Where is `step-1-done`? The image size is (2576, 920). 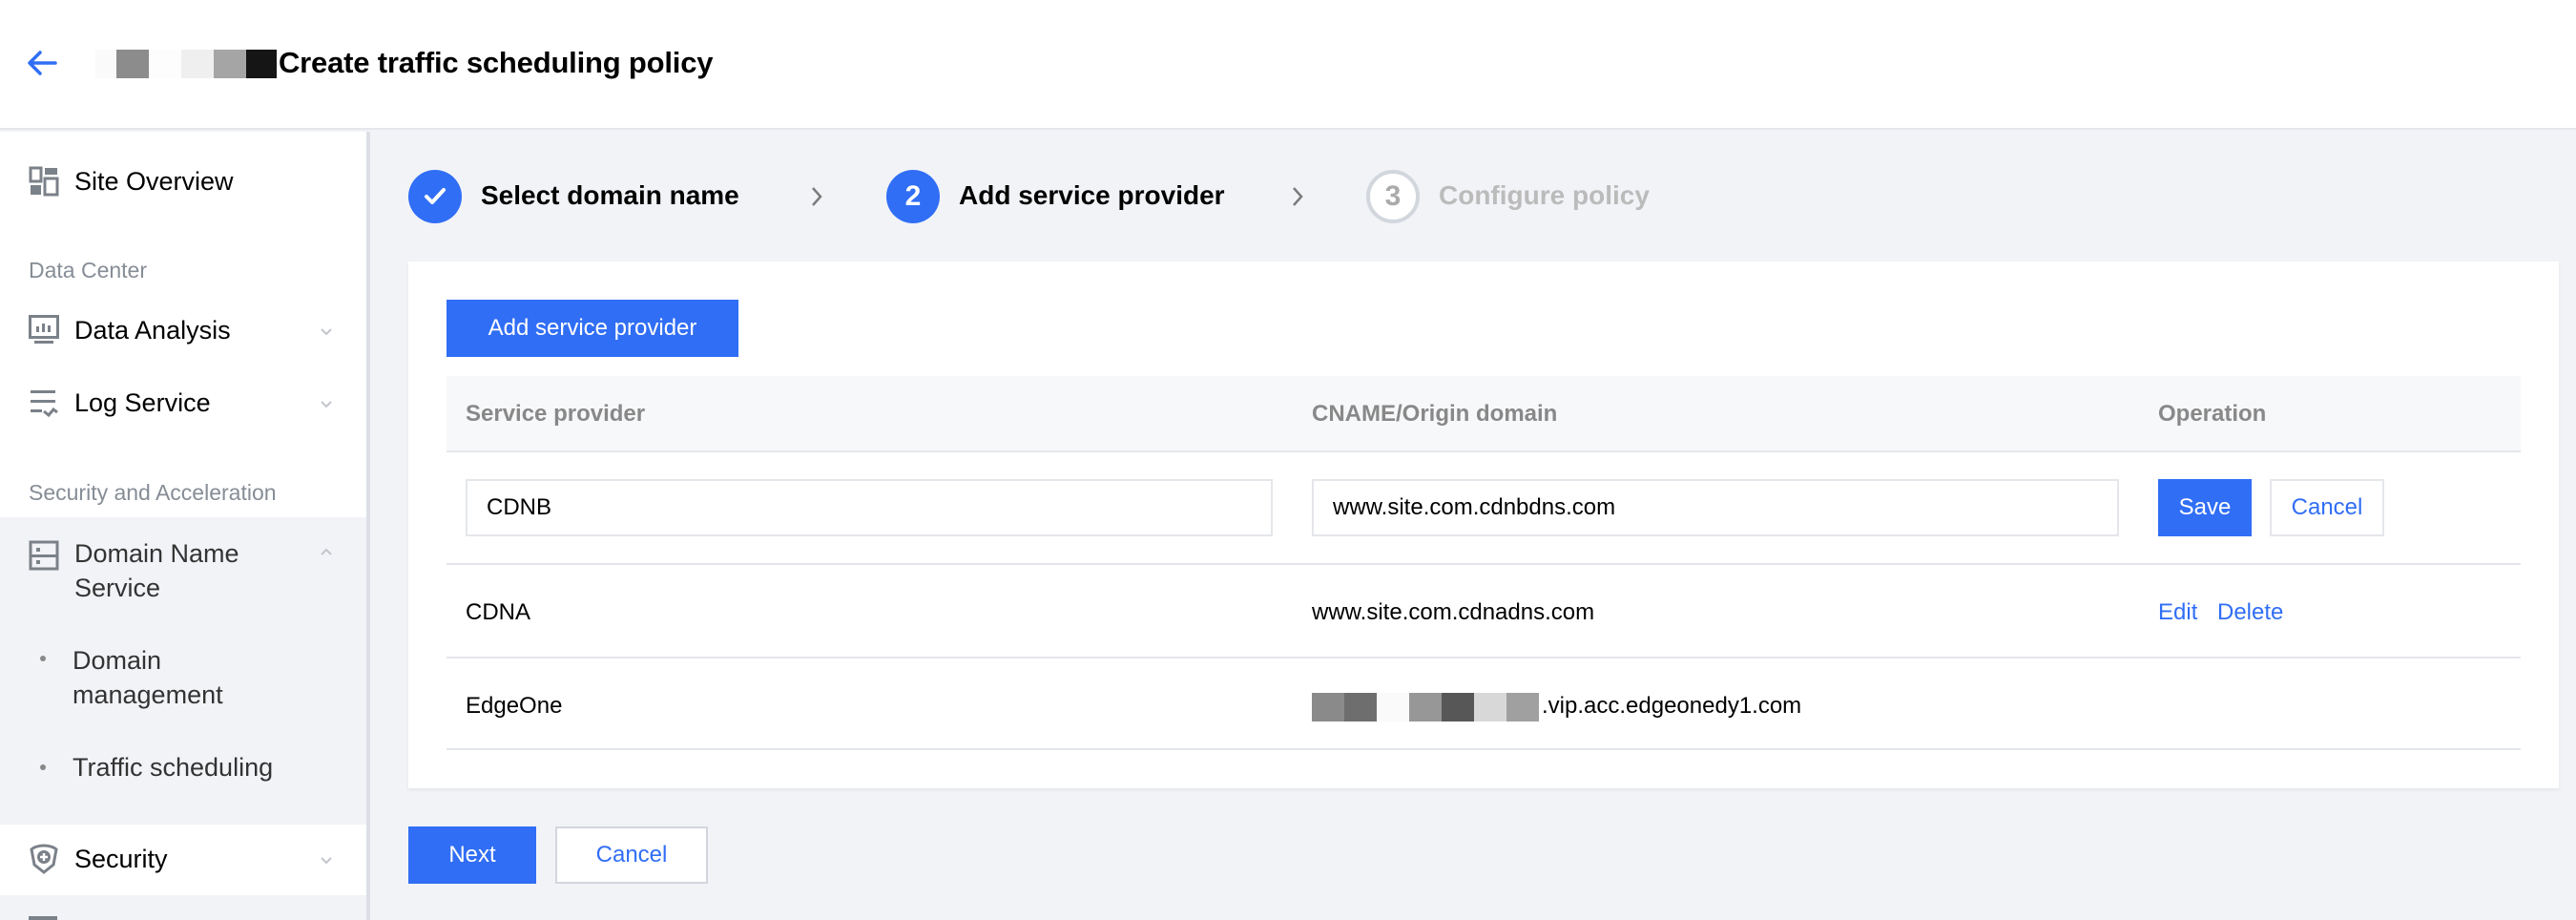 step-1-done is located at coordinates (435, 196).